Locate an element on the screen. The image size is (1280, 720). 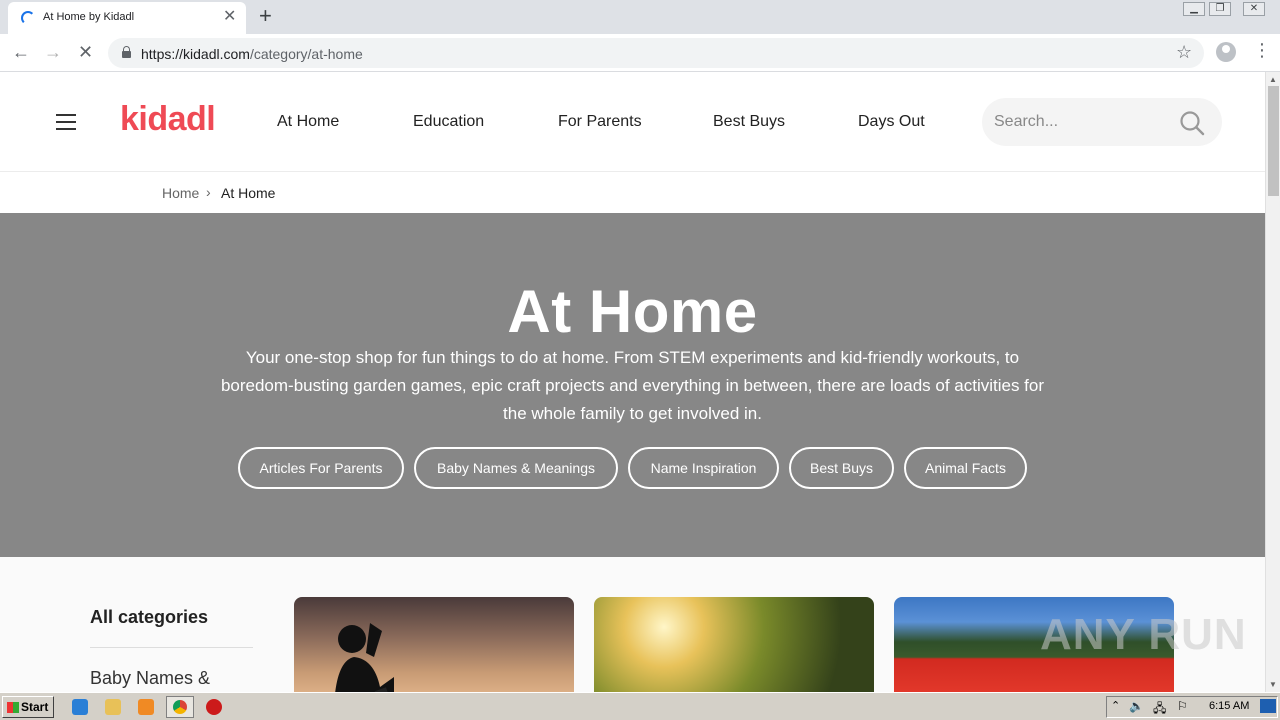
breadcrumb-current: At Home is located at coordinates (248, 193).